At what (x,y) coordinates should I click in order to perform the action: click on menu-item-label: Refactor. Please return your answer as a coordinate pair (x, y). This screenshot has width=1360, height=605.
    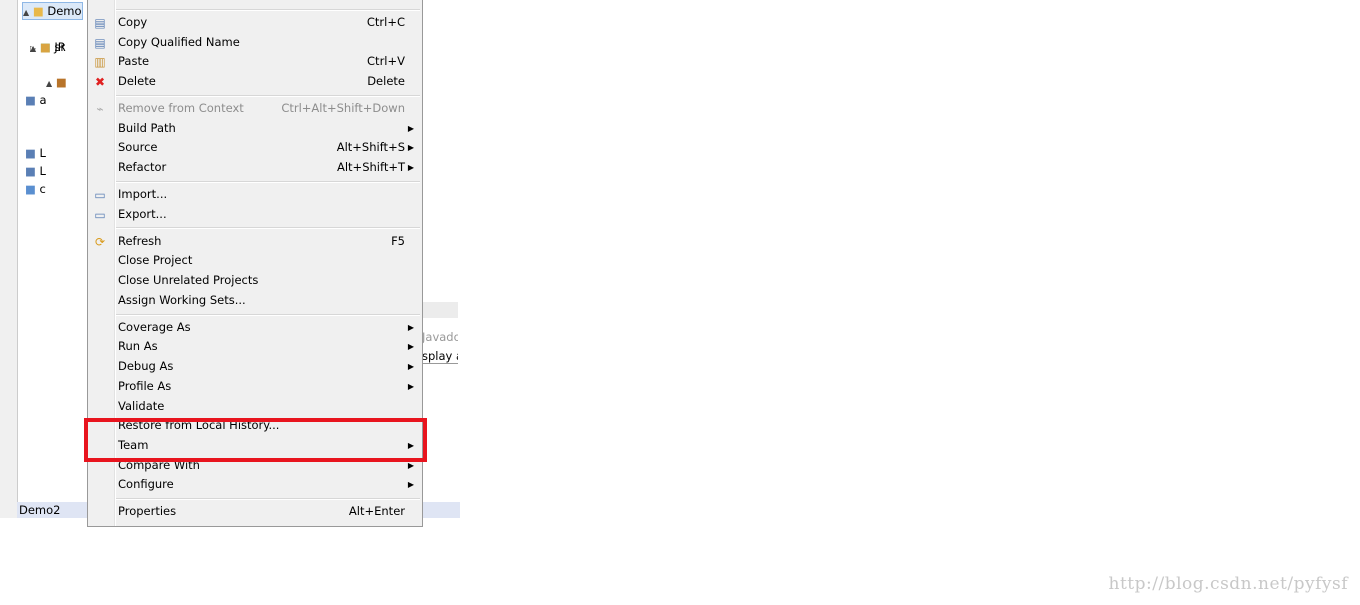
    Looking at the image, I should click on (142, 167).